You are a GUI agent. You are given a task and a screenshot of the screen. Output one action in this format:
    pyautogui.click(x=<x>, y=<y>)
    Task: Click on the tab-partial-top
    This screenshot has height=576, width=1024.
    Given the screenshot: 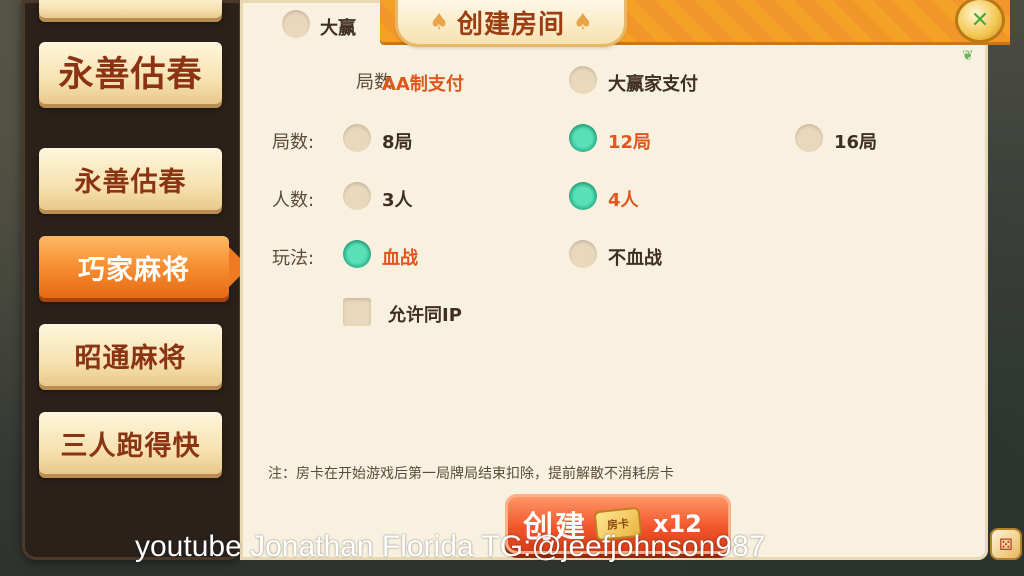 What is the action you would take?
    pyautogui.click(x=130, y=9)
    